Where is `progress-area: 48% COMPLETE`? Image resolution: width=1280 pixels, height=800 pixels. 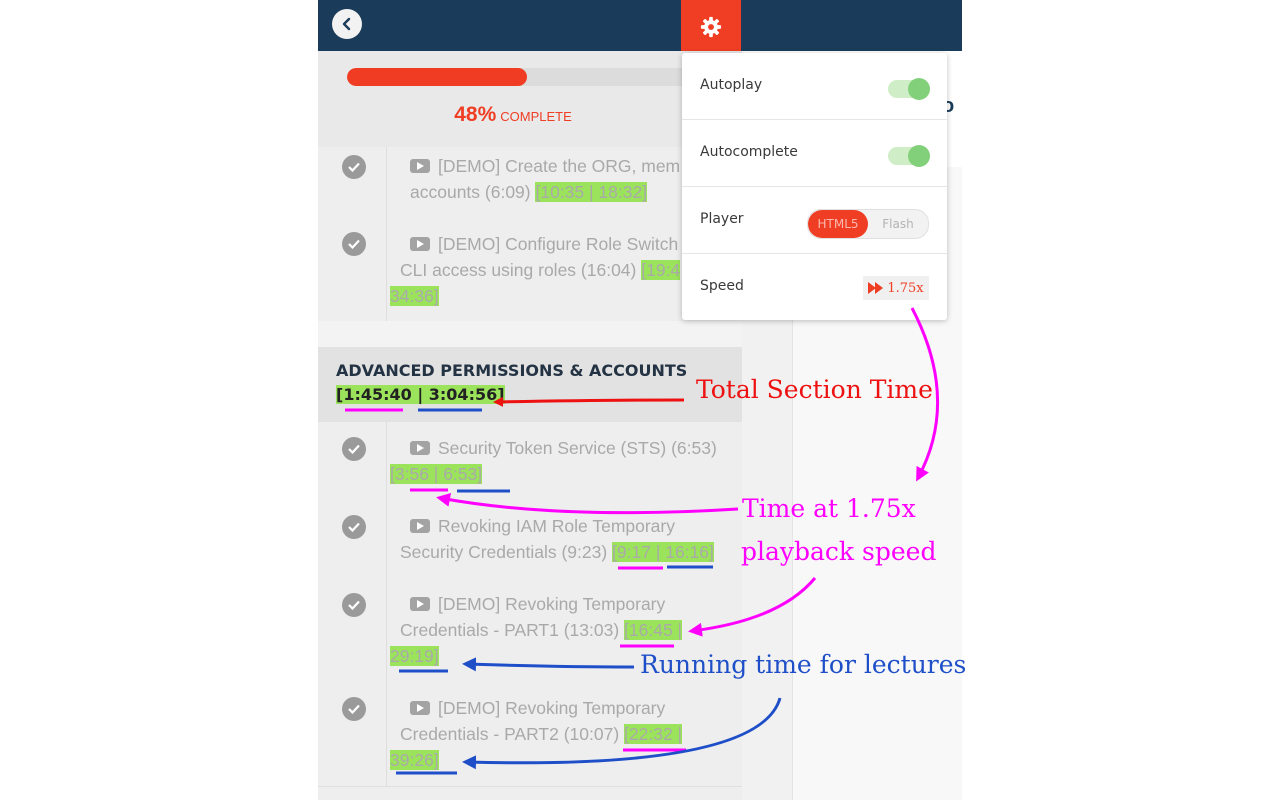 progress-area: 48% COMPLETE is located at coordinates (530, 99).